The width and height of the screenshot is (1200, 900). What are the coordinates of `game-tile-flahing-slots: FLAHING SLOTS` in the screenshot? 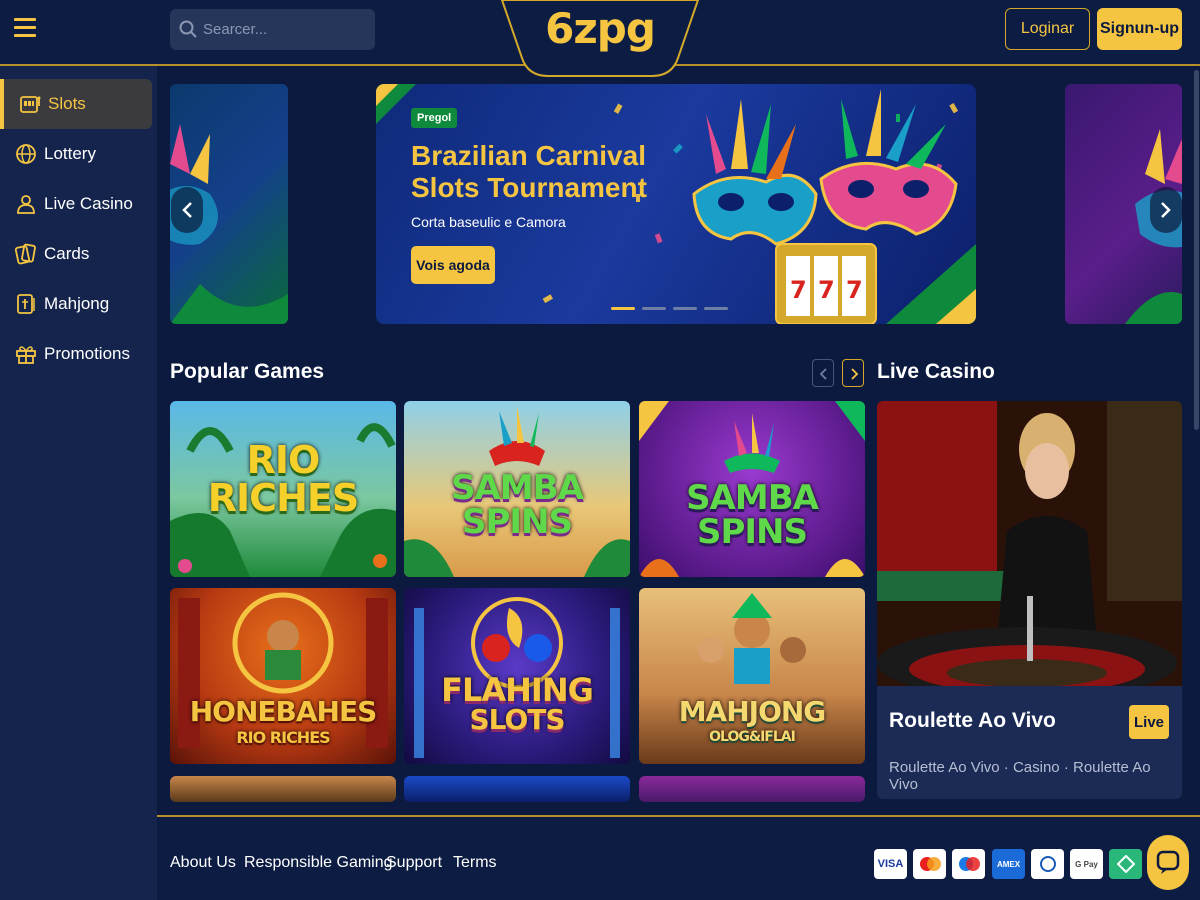 It's located at (517, 676).